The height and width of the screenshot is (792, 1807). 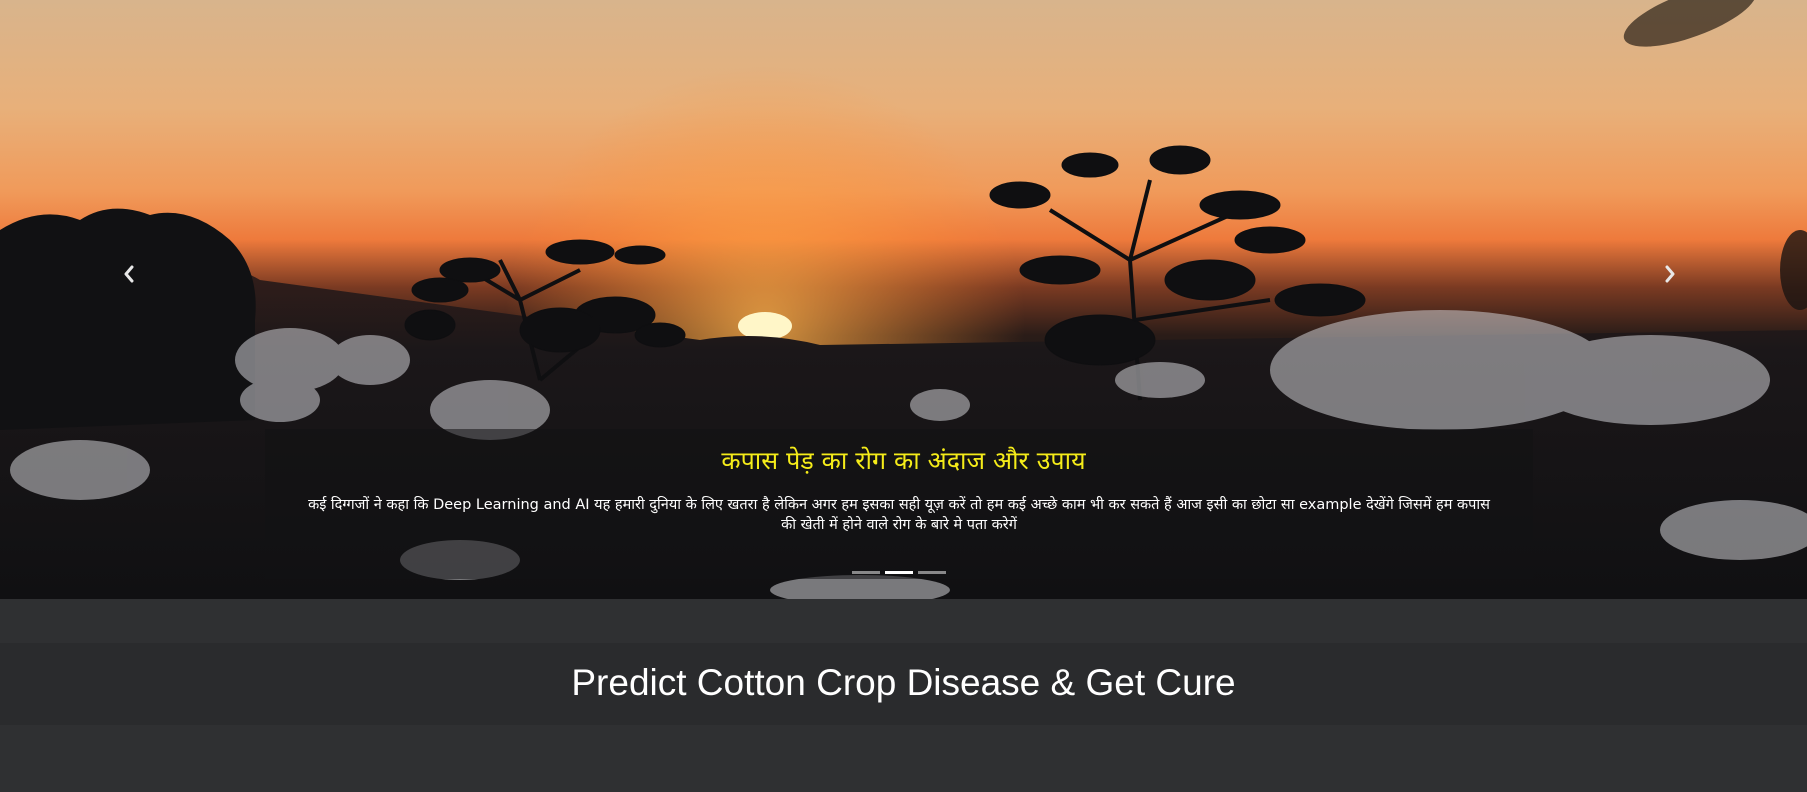 I want to click on caption-title: कपास पेड़ का रोग का अंदाज और उपाय, so click(x=903, y=460).